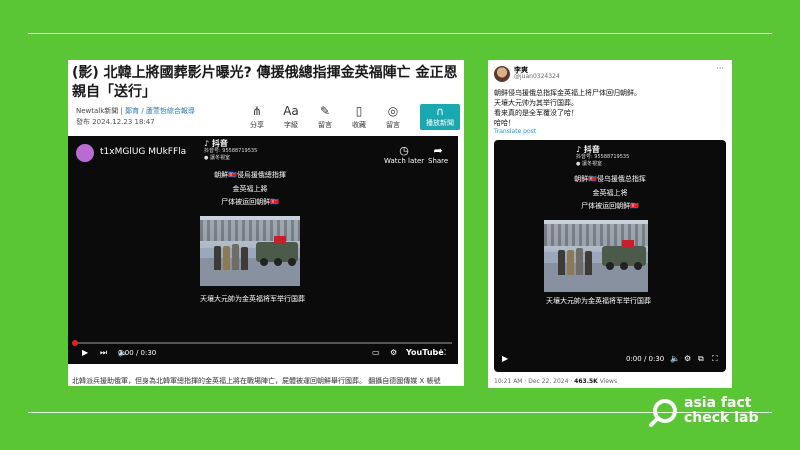 This screenshot has height=450, width=800. I want to click on user-avatar, so click(502, 74).